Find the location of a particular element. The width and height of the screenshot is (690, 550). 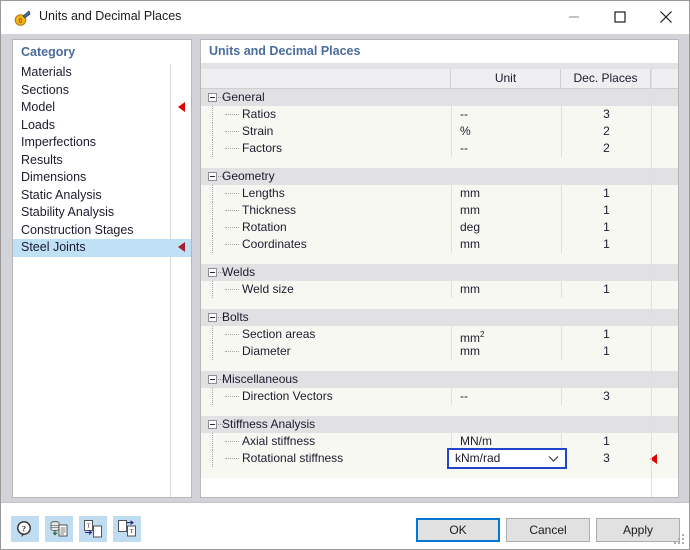

column-header-name is located at coordinates (326, 78).